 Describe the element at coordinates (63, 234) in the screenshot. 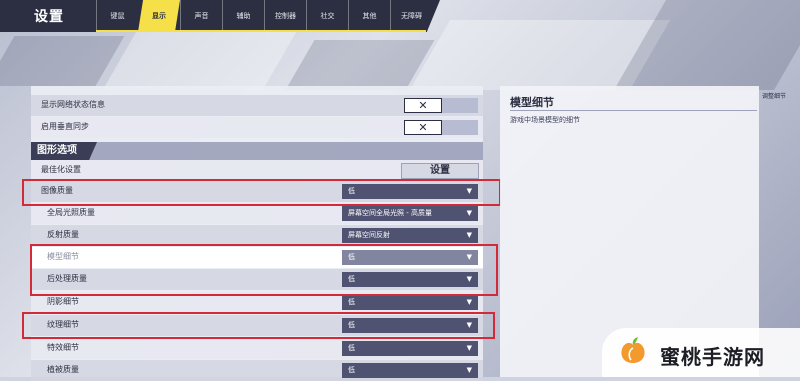

I see `setting-label: 反射质量` at that location.